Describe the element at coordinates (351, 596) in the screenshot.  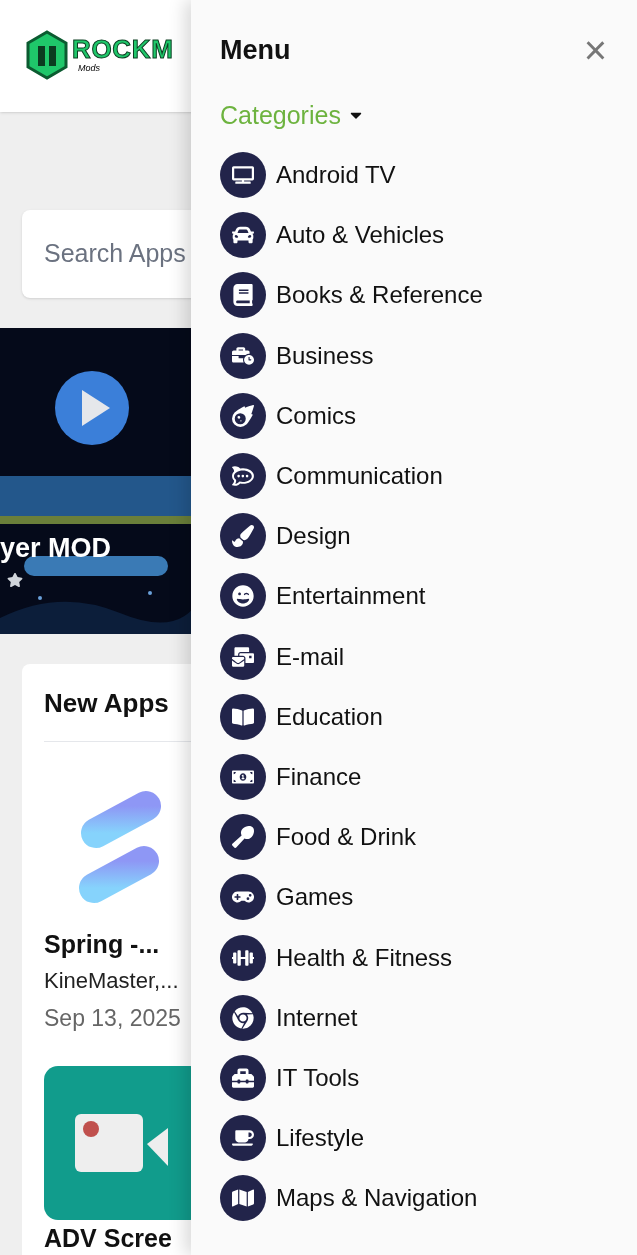
I see `category-link: Entertainment` at that location.